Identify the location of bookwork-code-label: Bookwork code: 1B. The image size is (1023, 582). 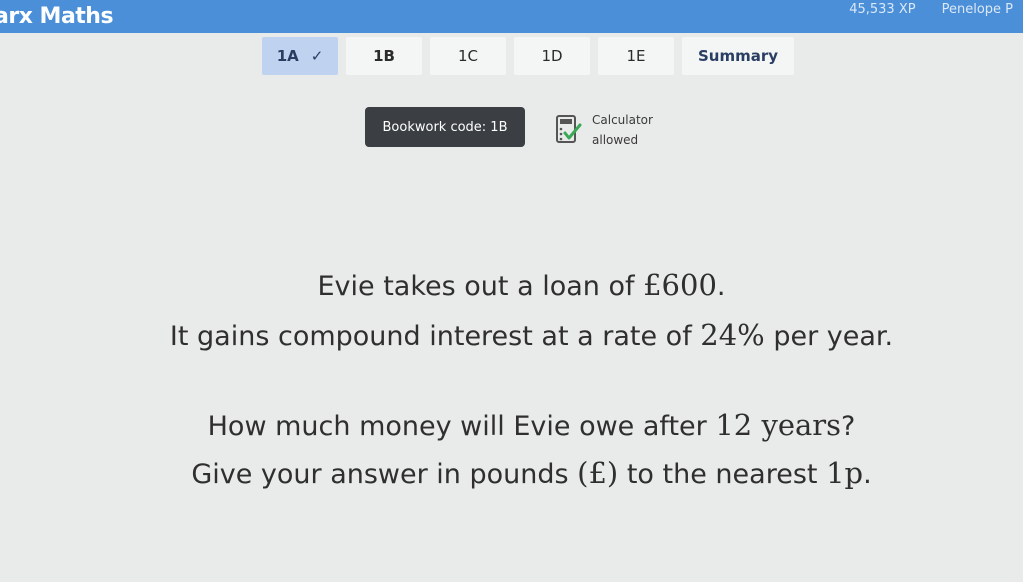
(445, 127).